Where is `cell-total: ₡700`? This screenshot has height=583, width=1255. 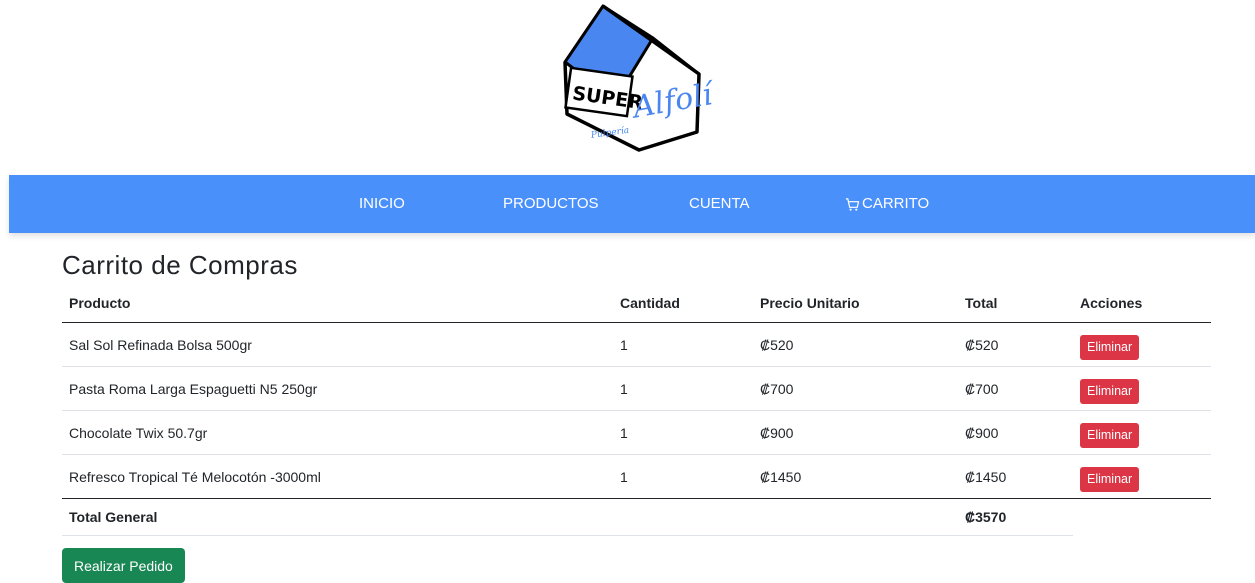
cell-total: ₡700 is located at coordinates (1015, 388).